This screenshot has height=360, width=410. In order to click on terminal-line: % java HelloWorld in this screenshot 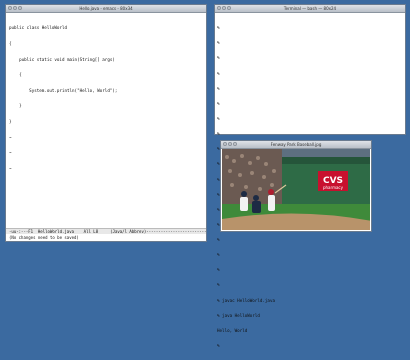, I will do `click(238, 315)`.